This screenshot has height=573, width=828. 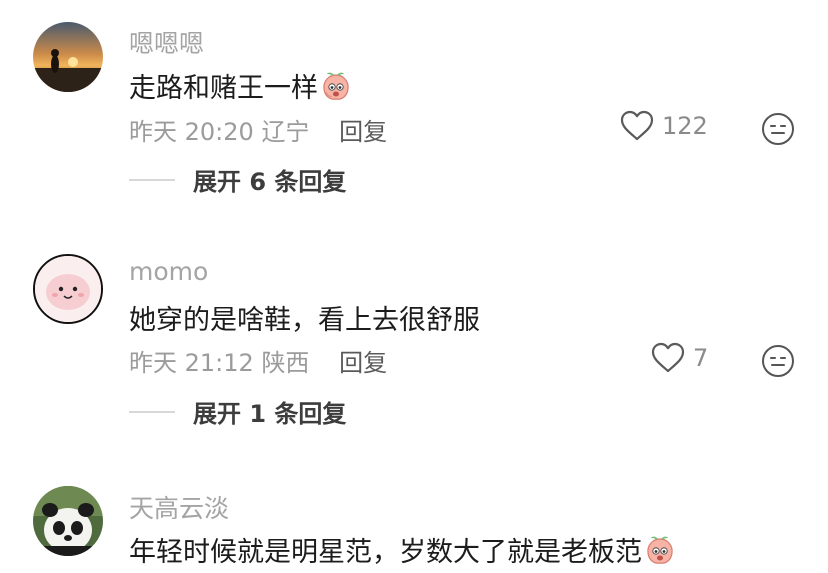 I want to click on avatar, so click(x=68, y=521).